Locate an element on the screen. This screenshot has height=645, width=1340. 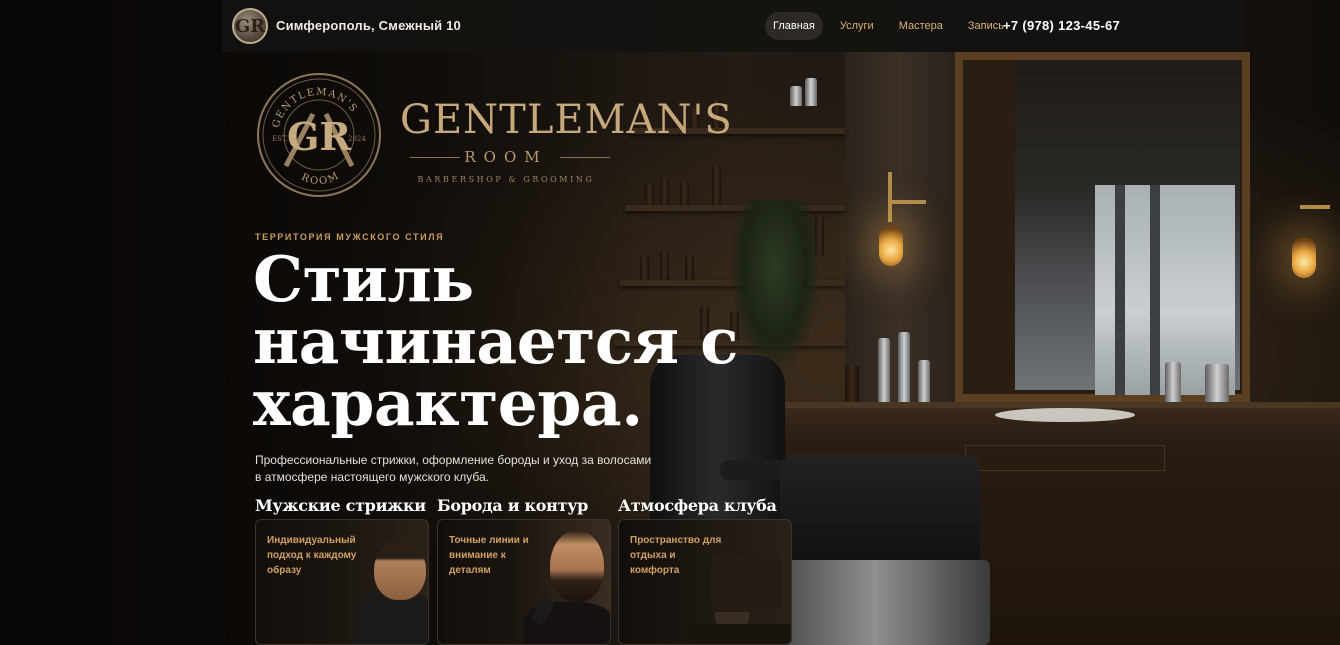
brand-title: GENTLEMAN'S is located at coordinates (566, 120).